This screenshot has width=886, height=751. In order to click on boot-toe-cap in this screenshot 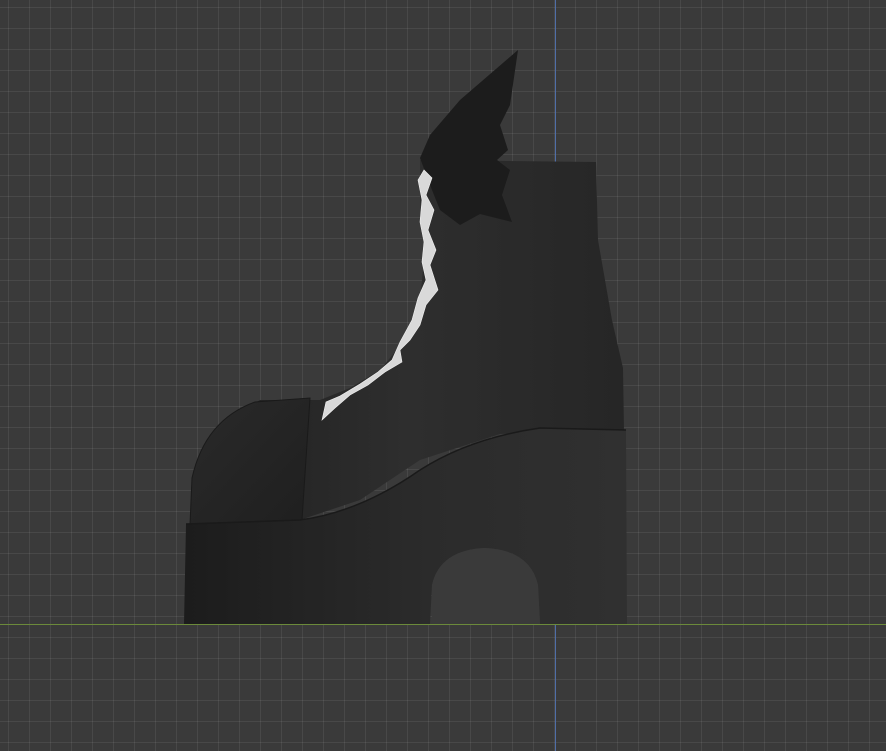, I will do `click(250, 461)`.